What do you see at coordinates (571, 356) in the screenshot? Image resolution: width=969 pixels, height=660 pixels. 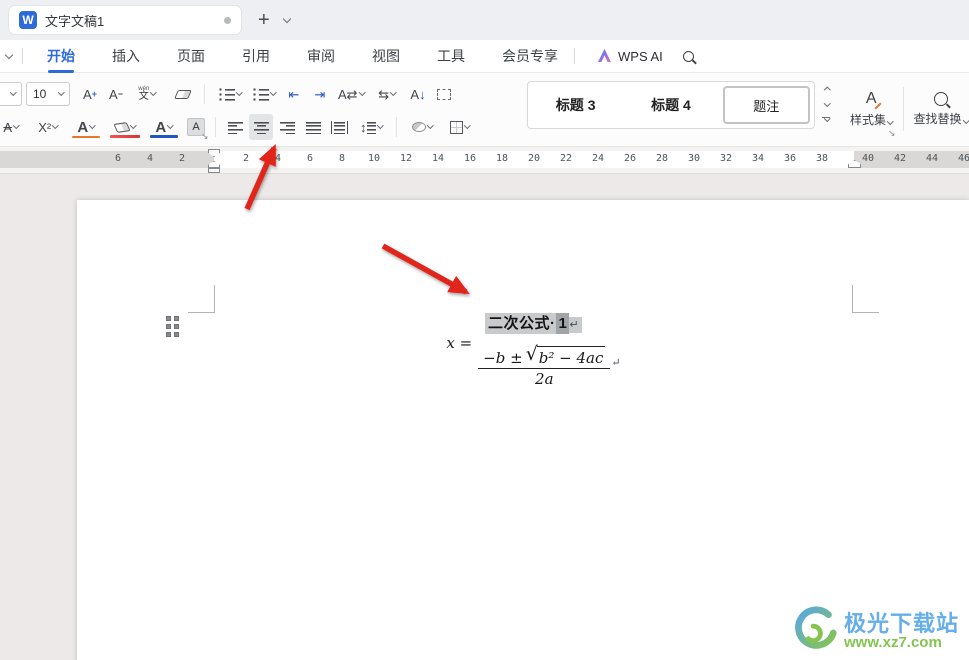 I see `formula-radicand: b² − 4ac` at bounding box center [571, 356].